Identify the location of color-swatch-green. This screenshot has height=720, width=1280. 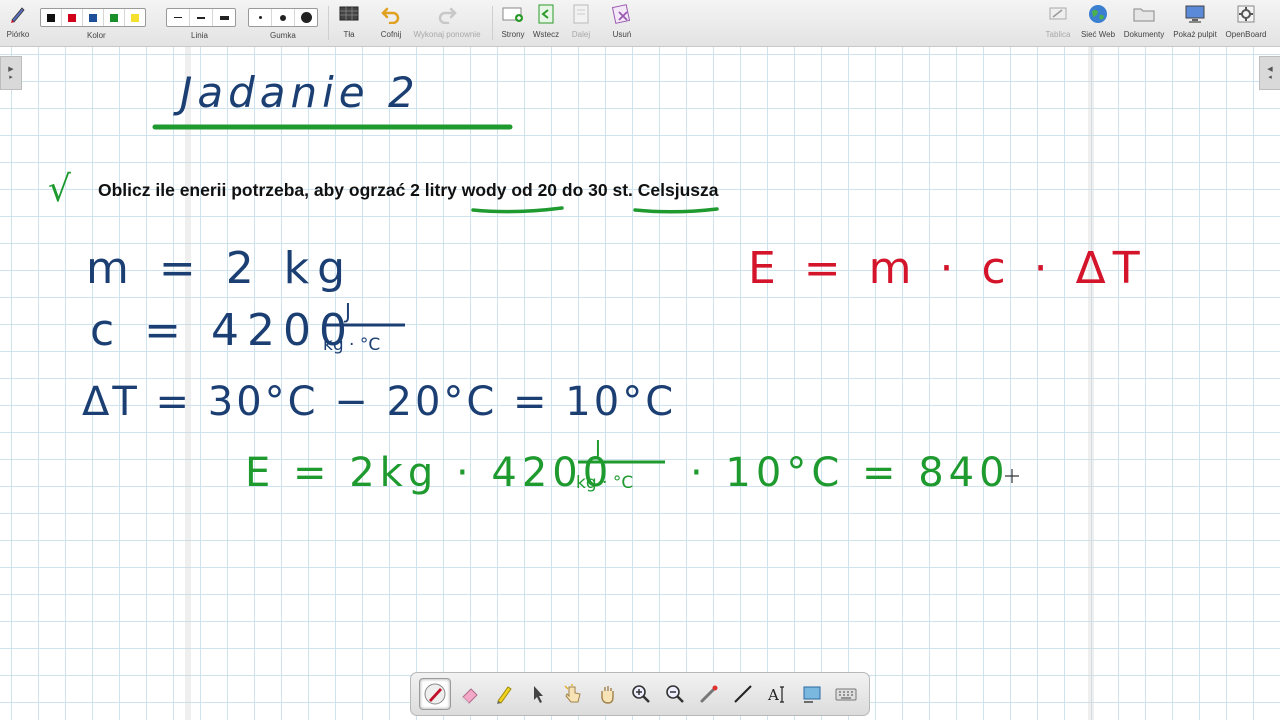
(114, 17).